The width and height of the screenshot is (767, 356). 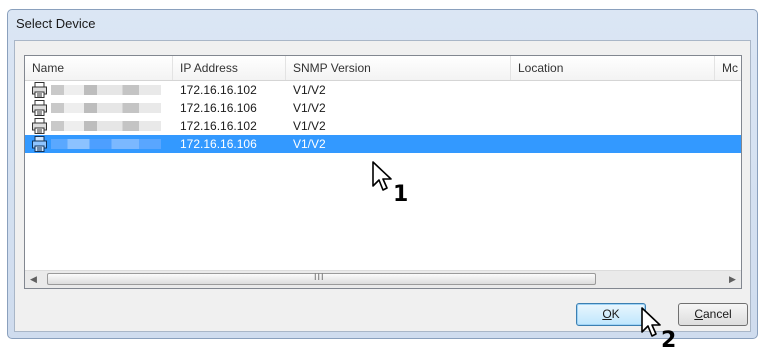 I want to click on device-row-2: 172.16.16.106 V1/V2, so click(x=383, y=108).